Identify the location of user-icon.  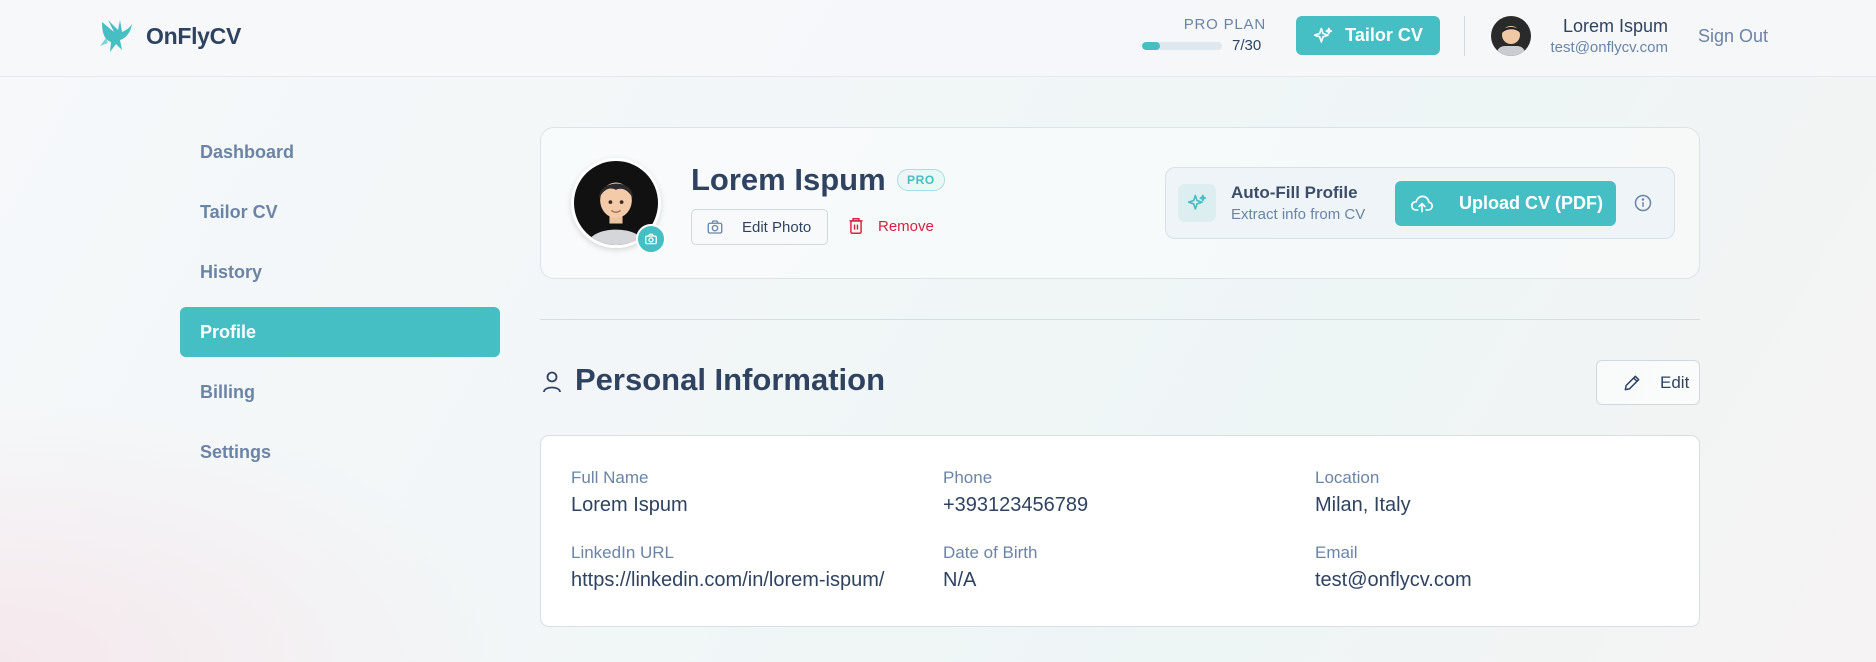
(552, 382).